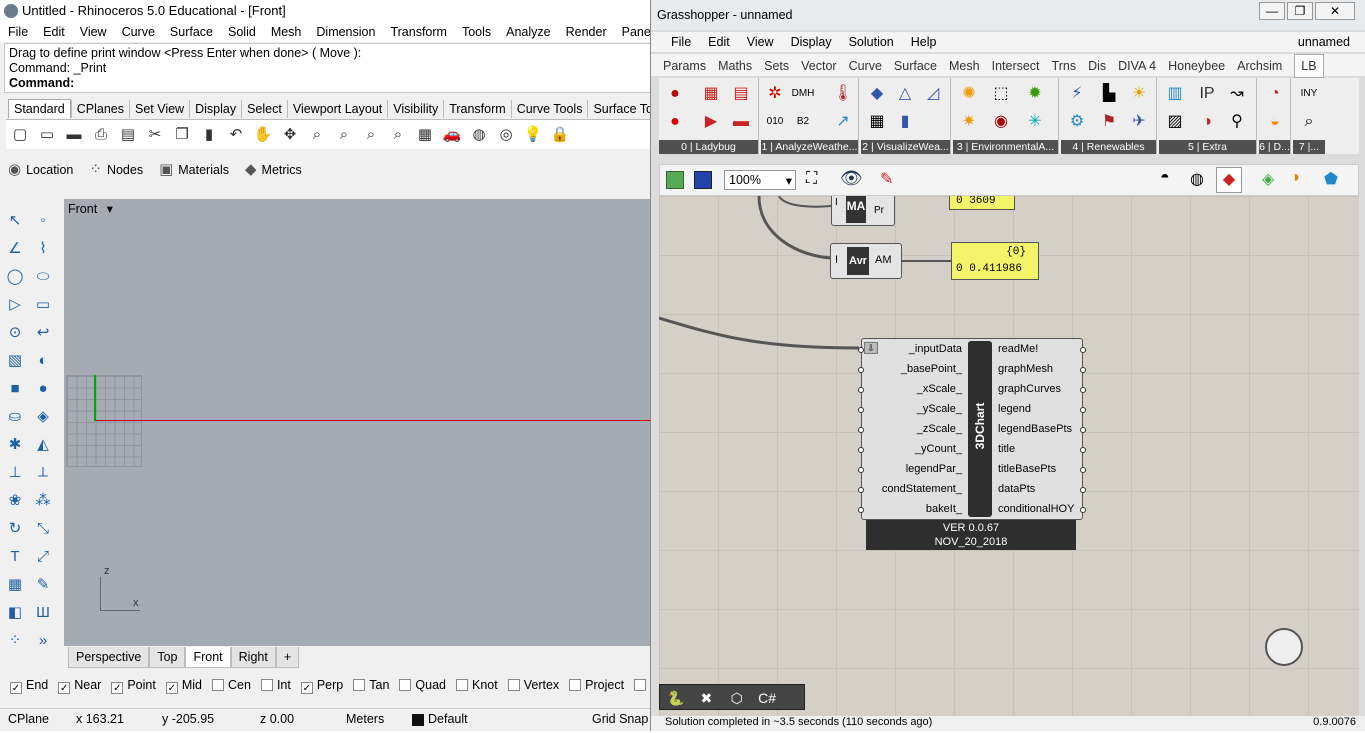 This screenshot has width=1365, height=733. I want to click on binary-icon: 010, so click(775, 122).